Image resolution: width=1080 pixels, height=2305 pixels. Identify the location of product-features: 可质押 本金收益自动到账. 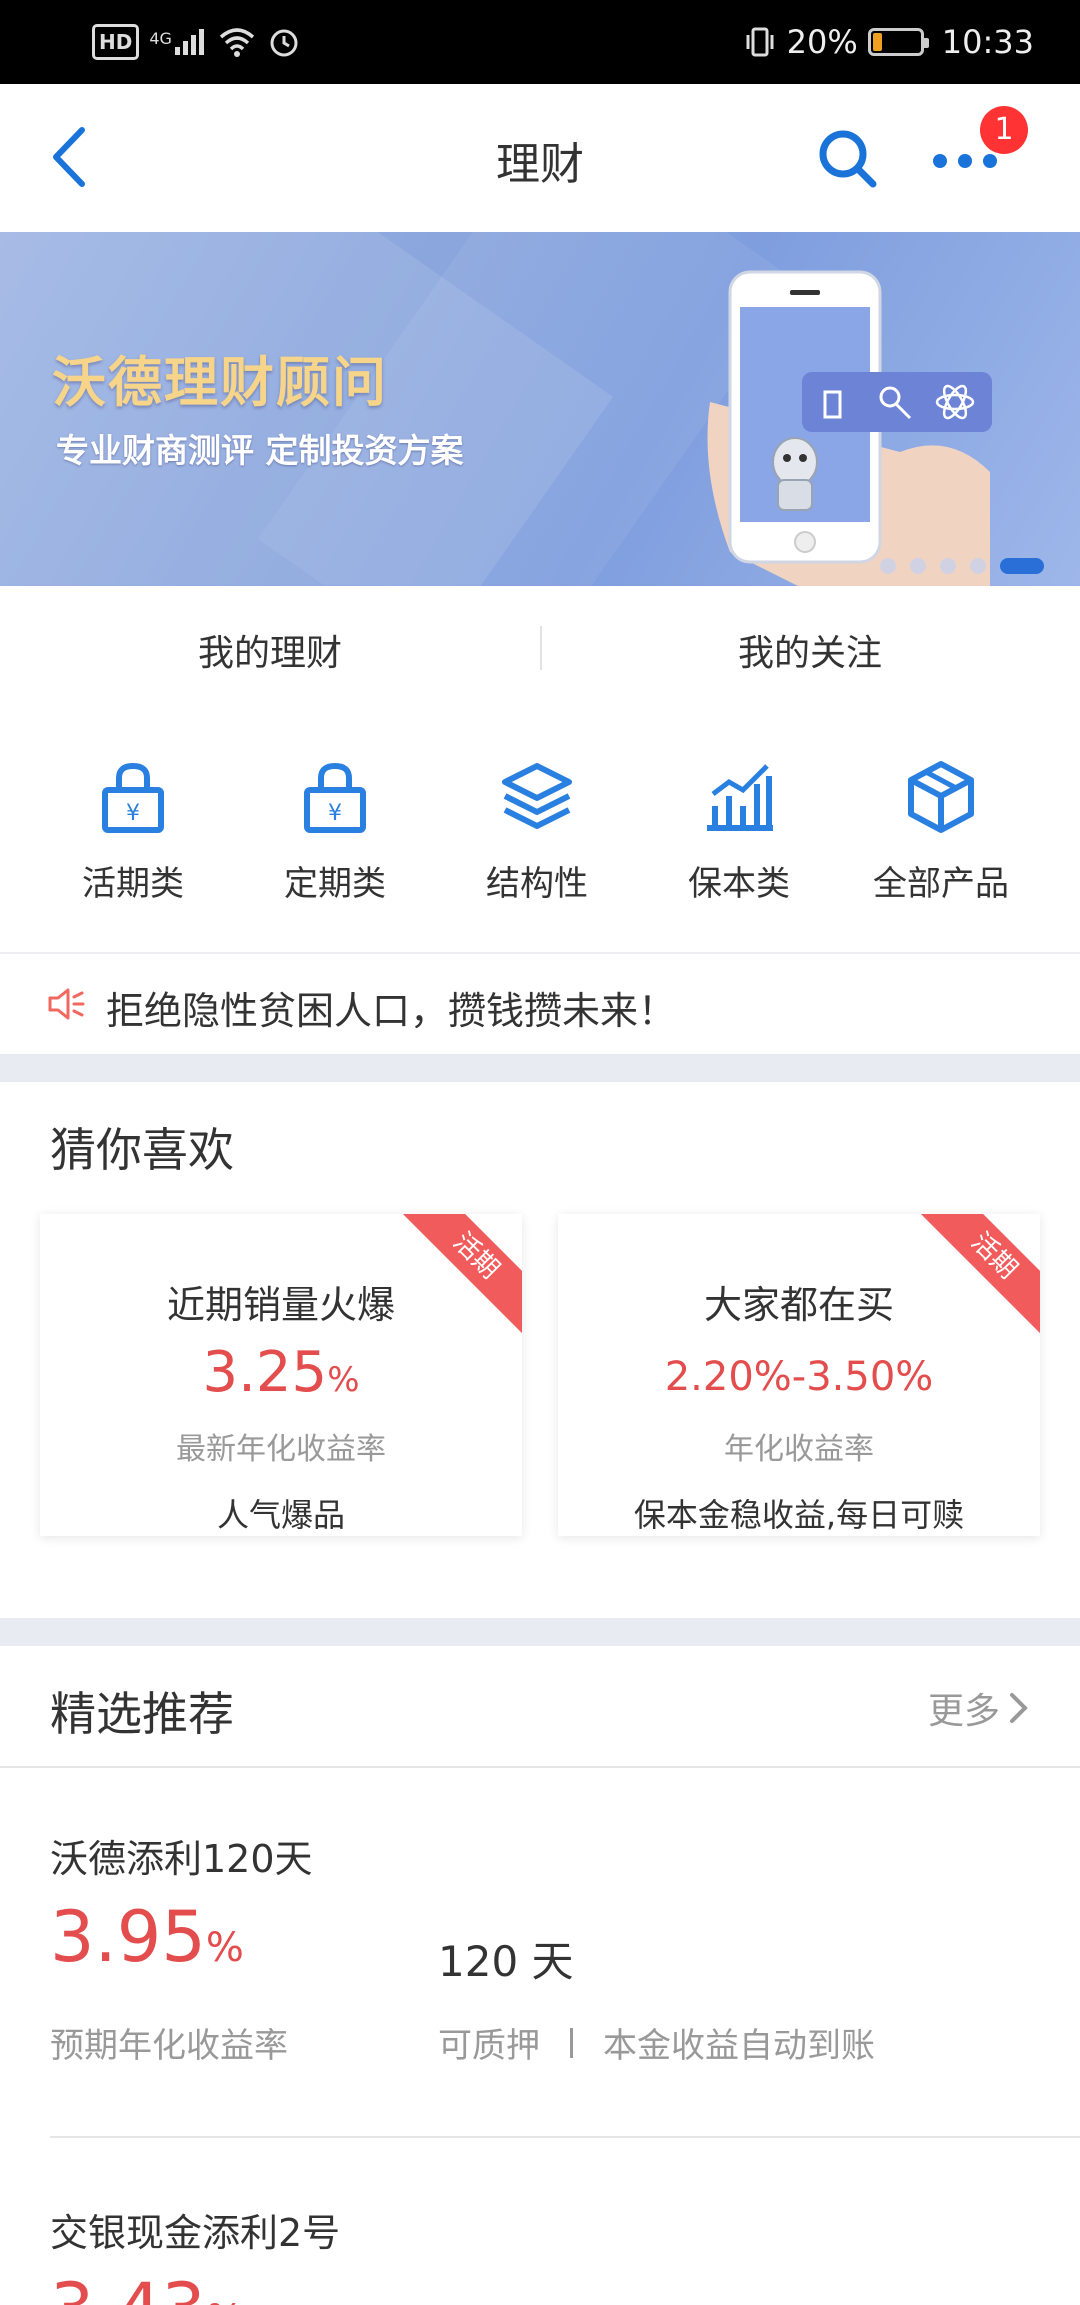
(656, 2042).